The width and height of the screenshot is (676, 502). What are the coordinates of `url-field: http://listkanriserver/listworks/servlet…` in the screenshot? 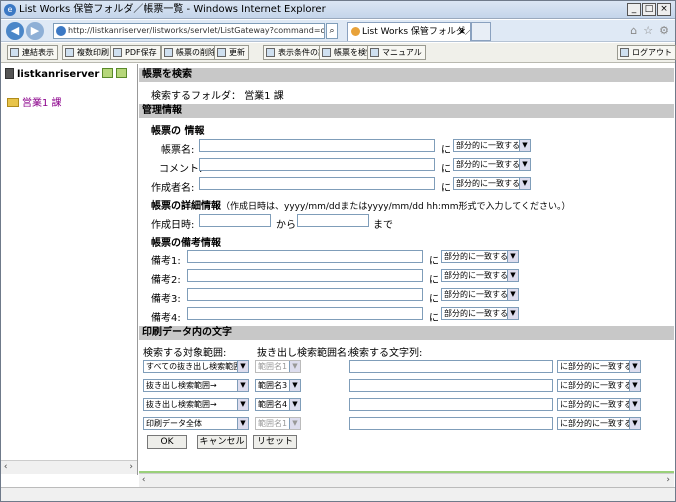 It's located at (189, 31).